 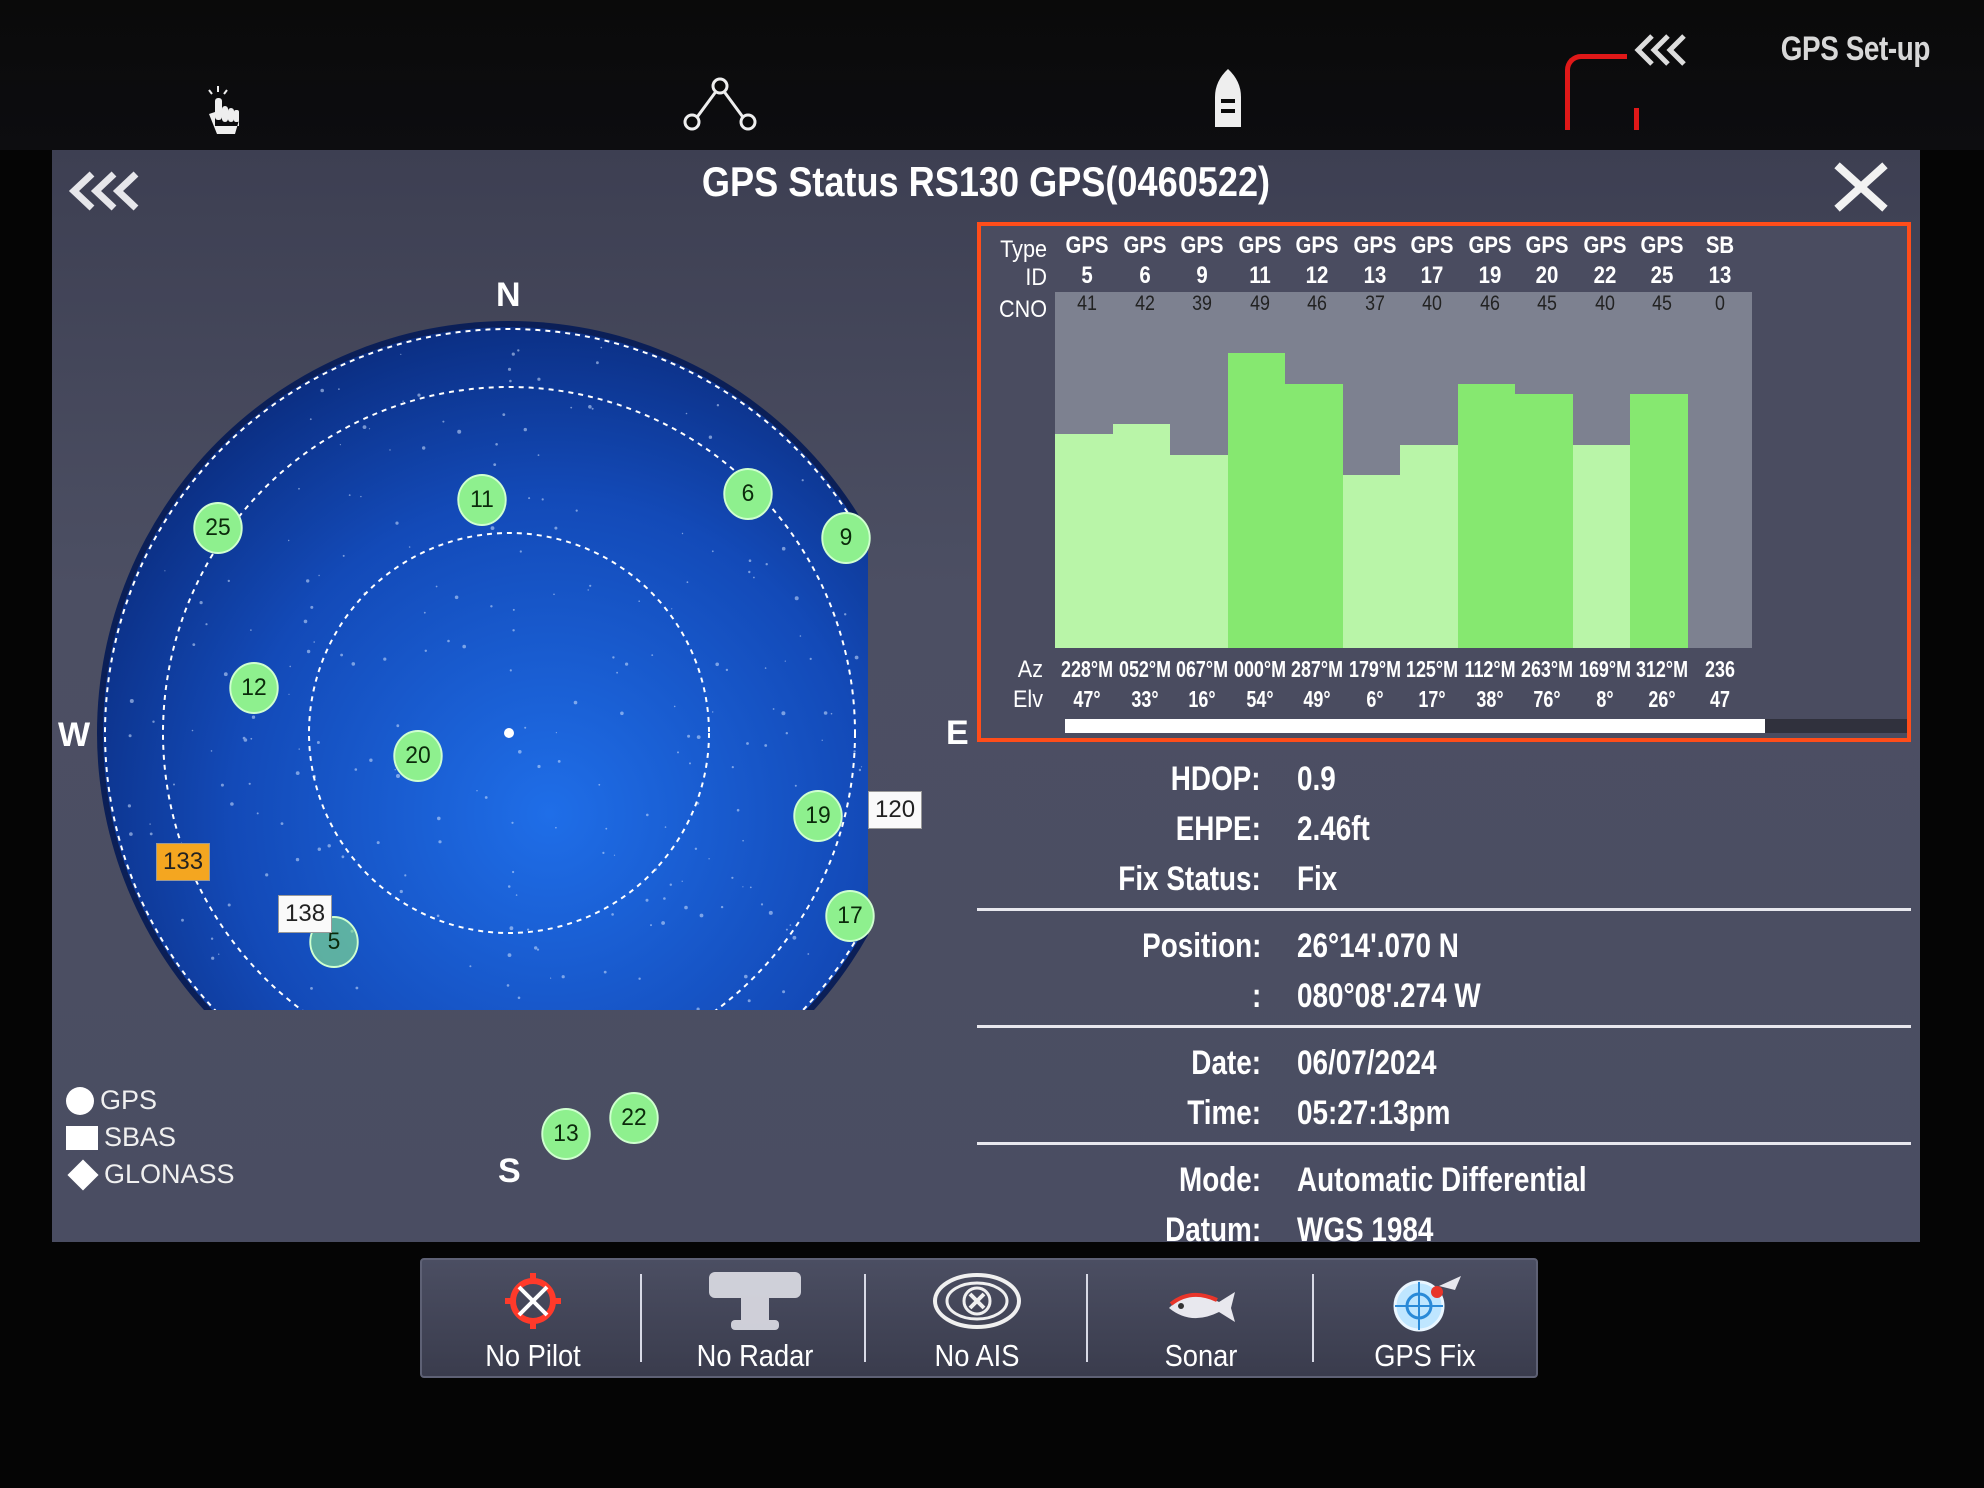 I want to click on horizontal-scrollbar-thumb, so click(x=1415, y=726).